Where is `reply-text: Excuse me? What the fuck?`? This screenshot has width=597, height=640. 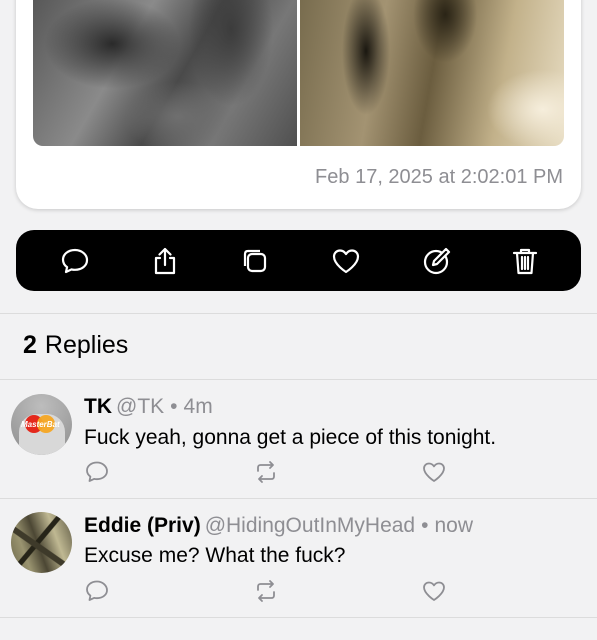
reply-text: Excuse me? What the fuck? is located at coordinates (215, 555).